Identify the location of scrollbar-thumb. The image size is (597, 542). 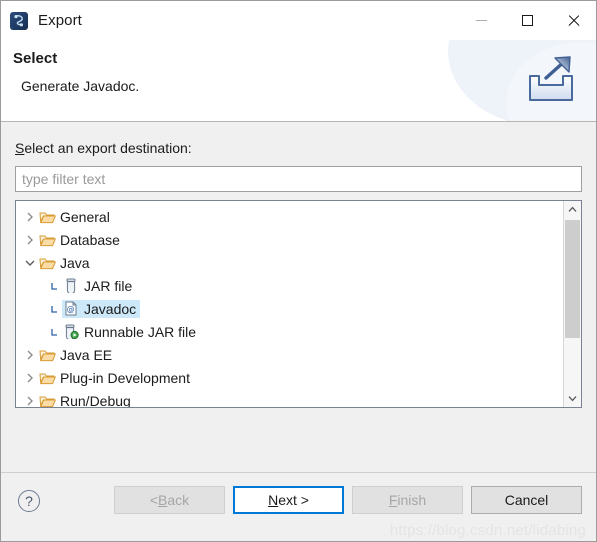
(572, 279).